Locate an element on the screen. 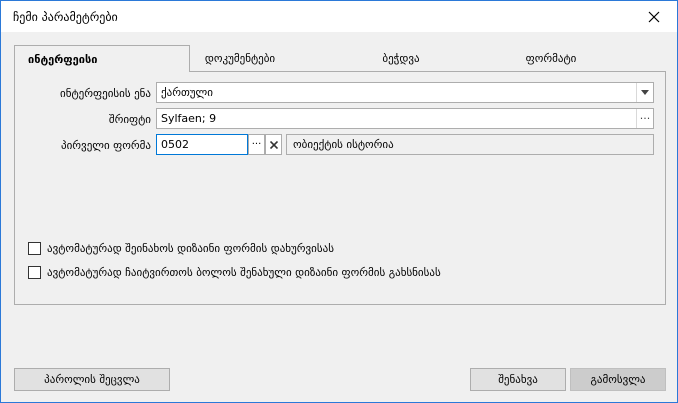  tab-documents: დოკუმენტები is located at coordinates (240, 58).